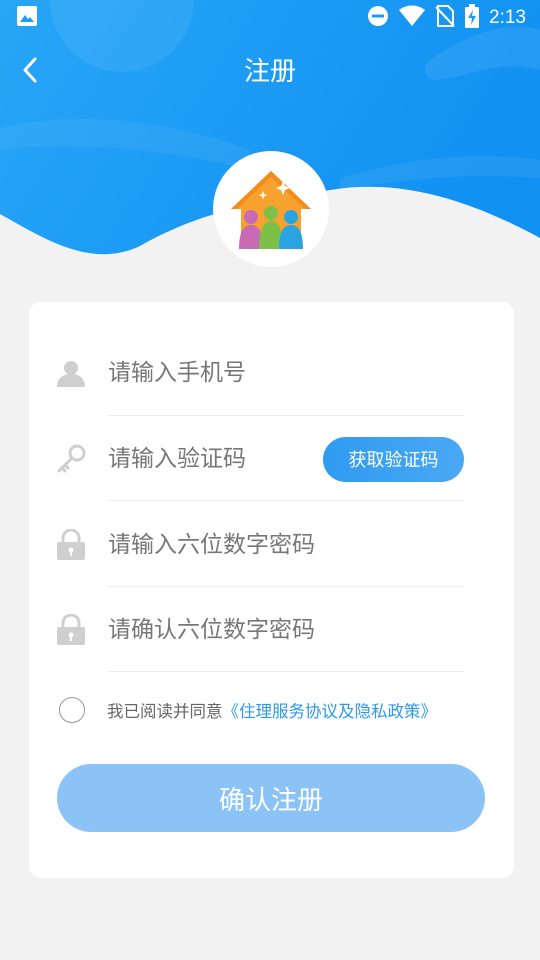 The image size is (540, 960). What do you see at coordinates (507, 17) in the screenshot?
I see `status-time: 2:13` at bounding box center [507, 17].